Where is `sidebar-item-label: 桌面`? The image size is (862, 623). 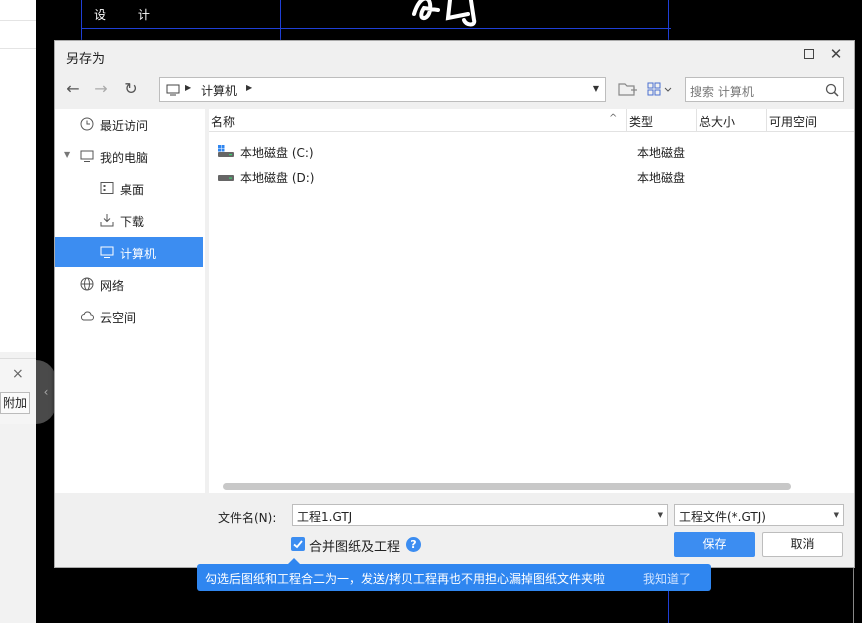
sidebar-item-label: 桌面 is located at coordinates (132, 190).